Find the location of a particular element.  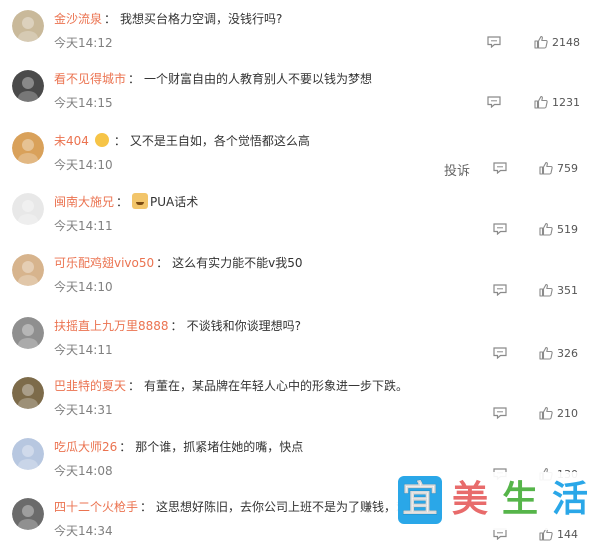

report-link: 投诉 is located at coordinates (457, 169).